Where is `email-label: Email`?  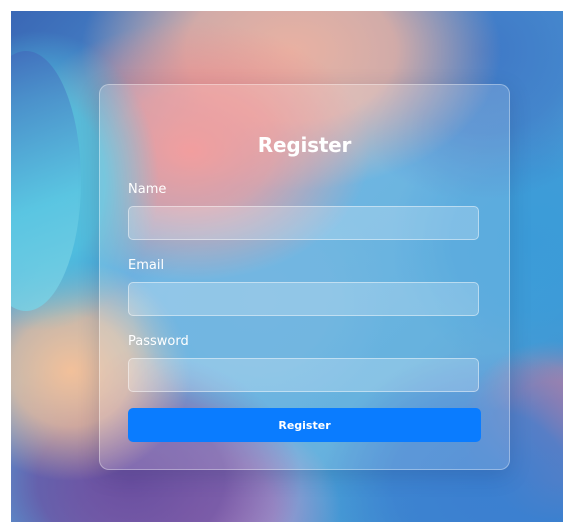 email-label: Email is located at coordinates (146, 265).